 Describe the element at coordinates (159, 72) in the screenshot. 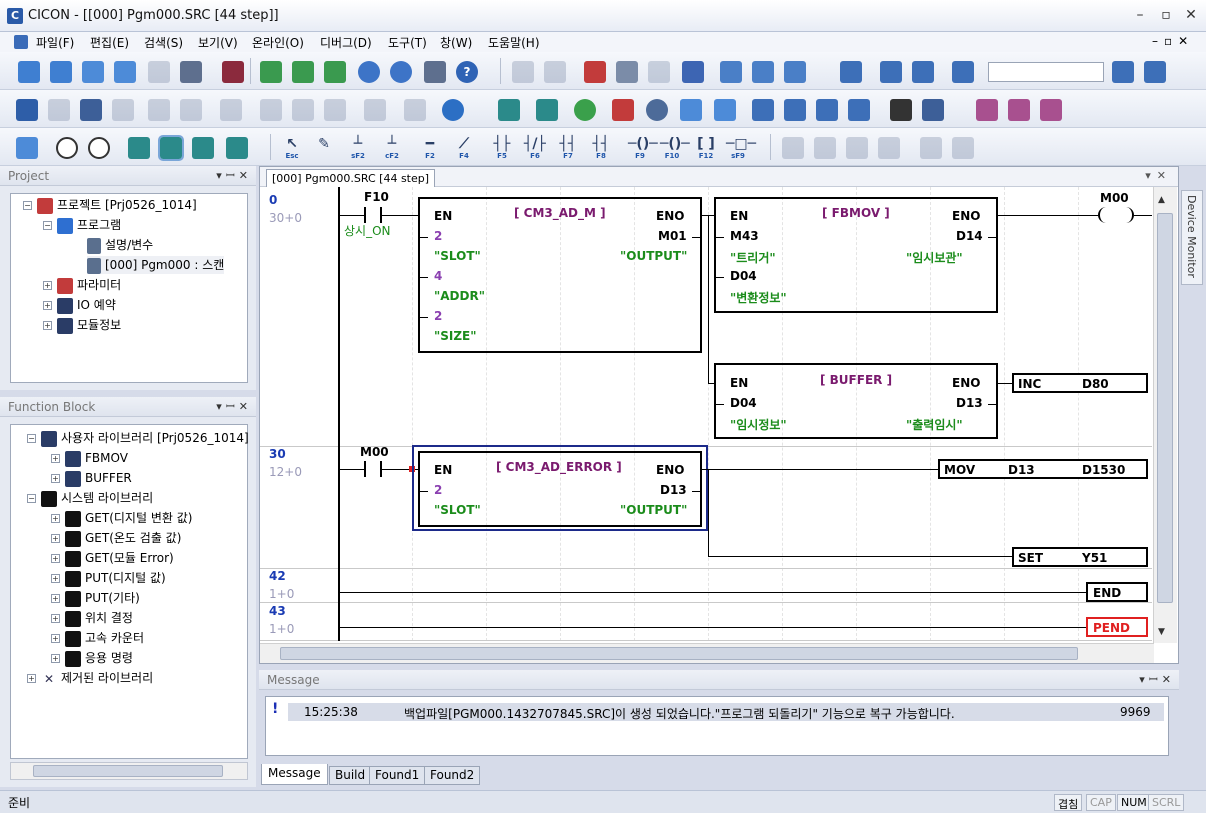

I see `save-icon` at that location.